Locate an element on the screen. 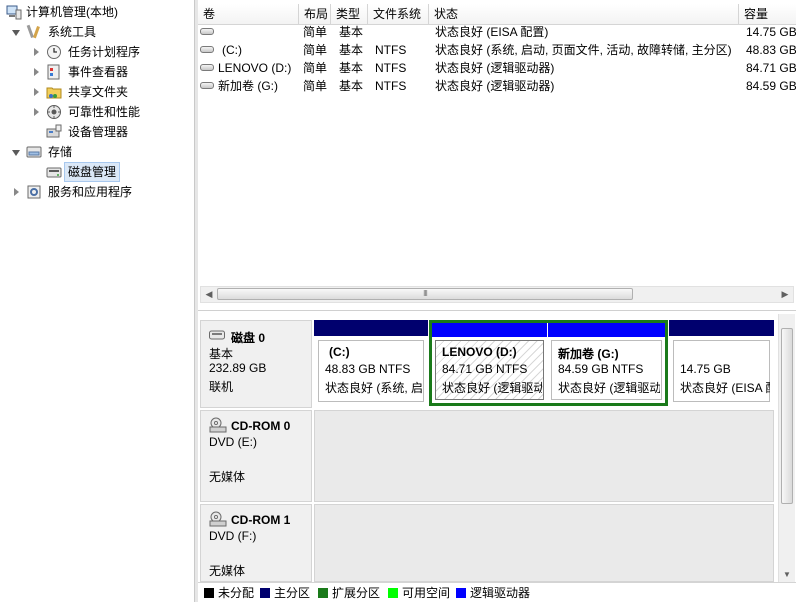 The image size is (796, 602). tree-item-task-scheduler: 任务计划程序 is located at coordinates (97, 52).